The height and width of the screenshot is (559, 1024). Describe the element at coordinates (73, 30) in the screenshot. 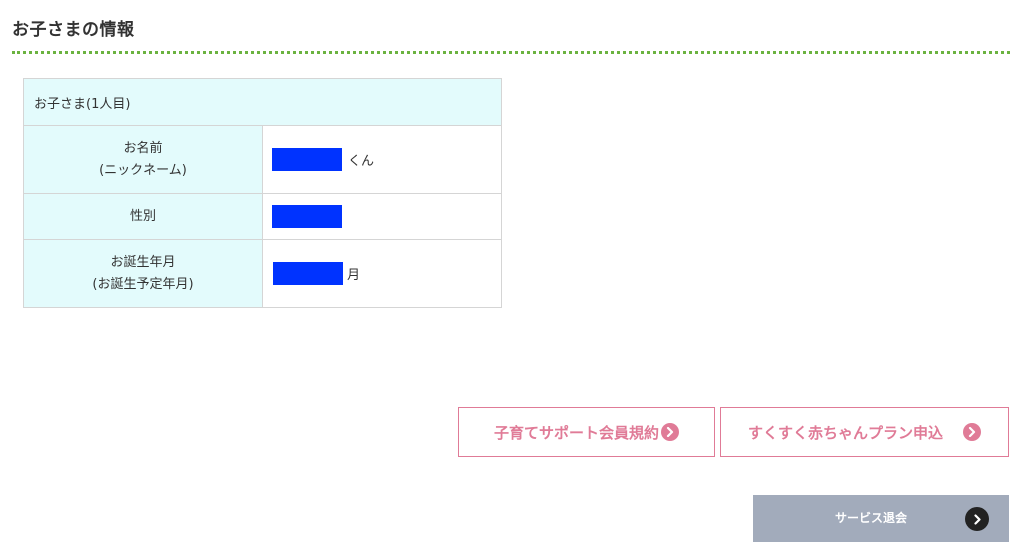

I see `section-title: お子さまの情報` at that location.